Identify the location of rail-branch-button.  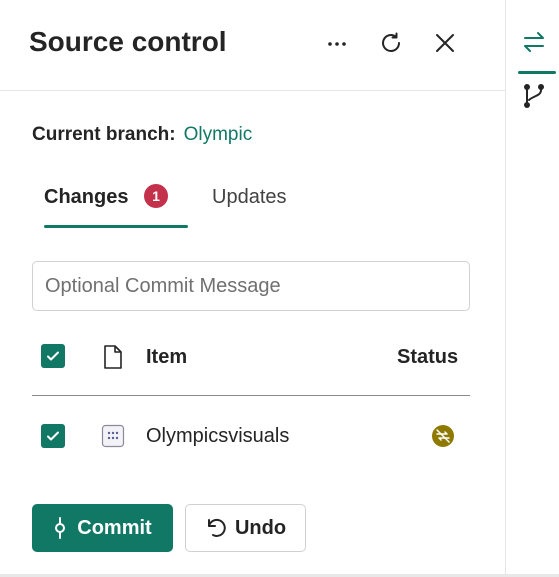
(534, 96).